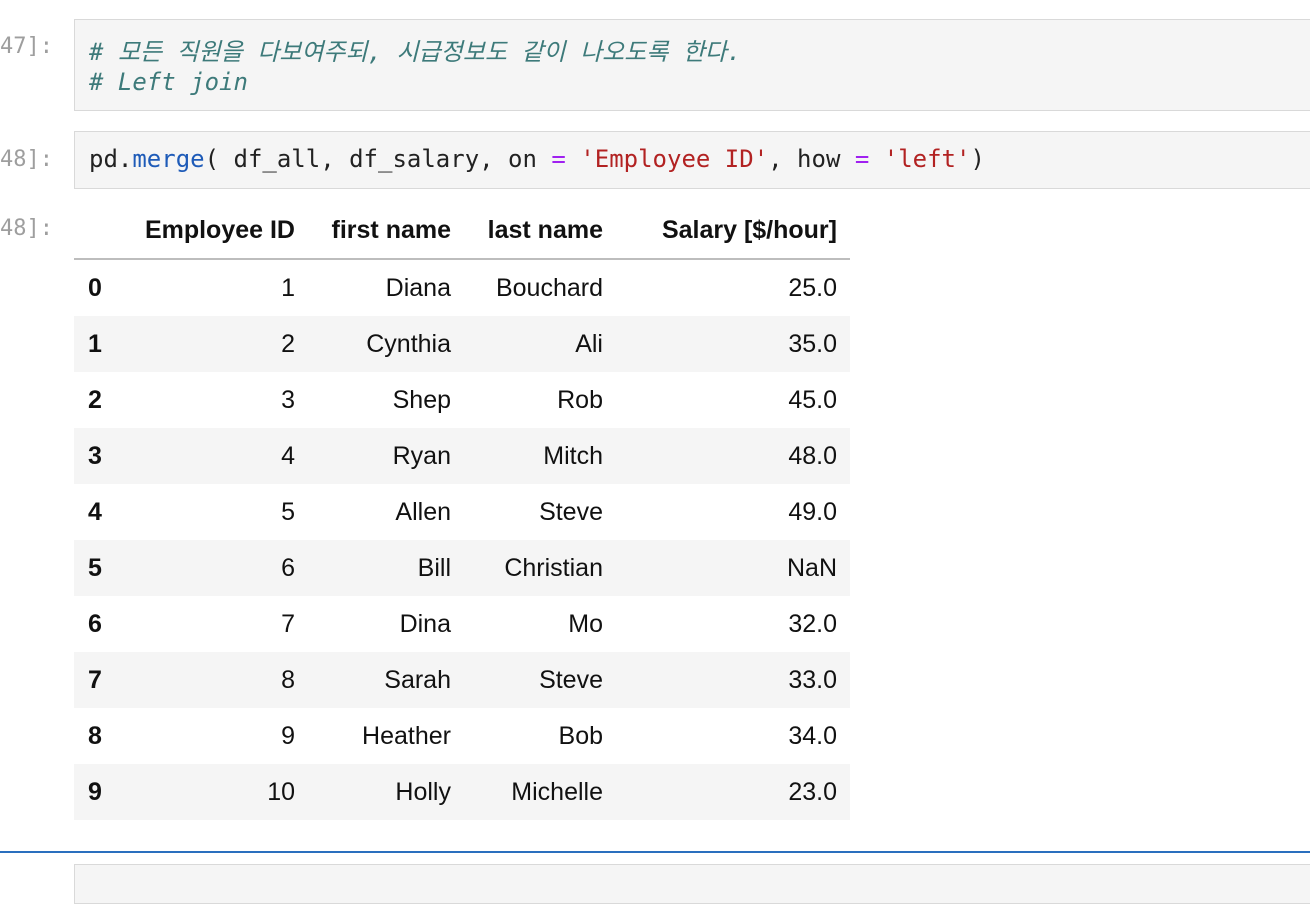  What do you see at coordinates (812, 735) in the screenshot?
I see `cell-salary: 34.0` at bounding box center [812, 735].